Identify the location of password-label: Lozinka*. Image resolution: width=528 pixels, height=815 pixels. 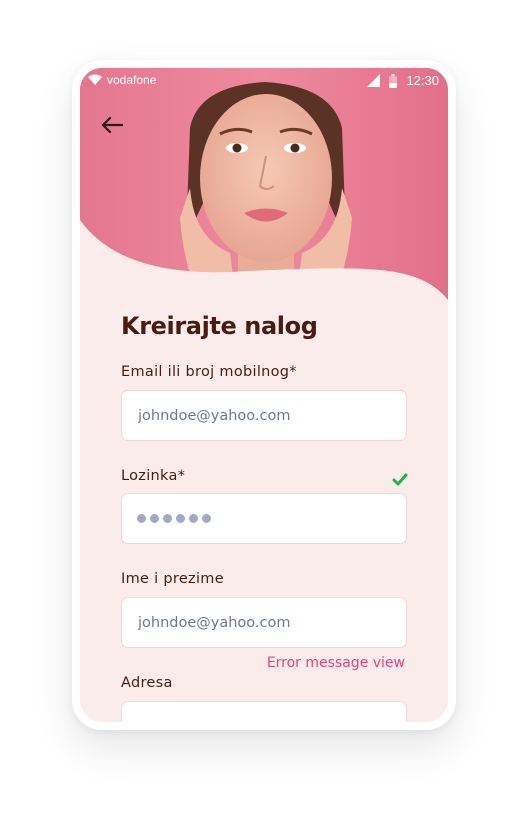
(153, 476).